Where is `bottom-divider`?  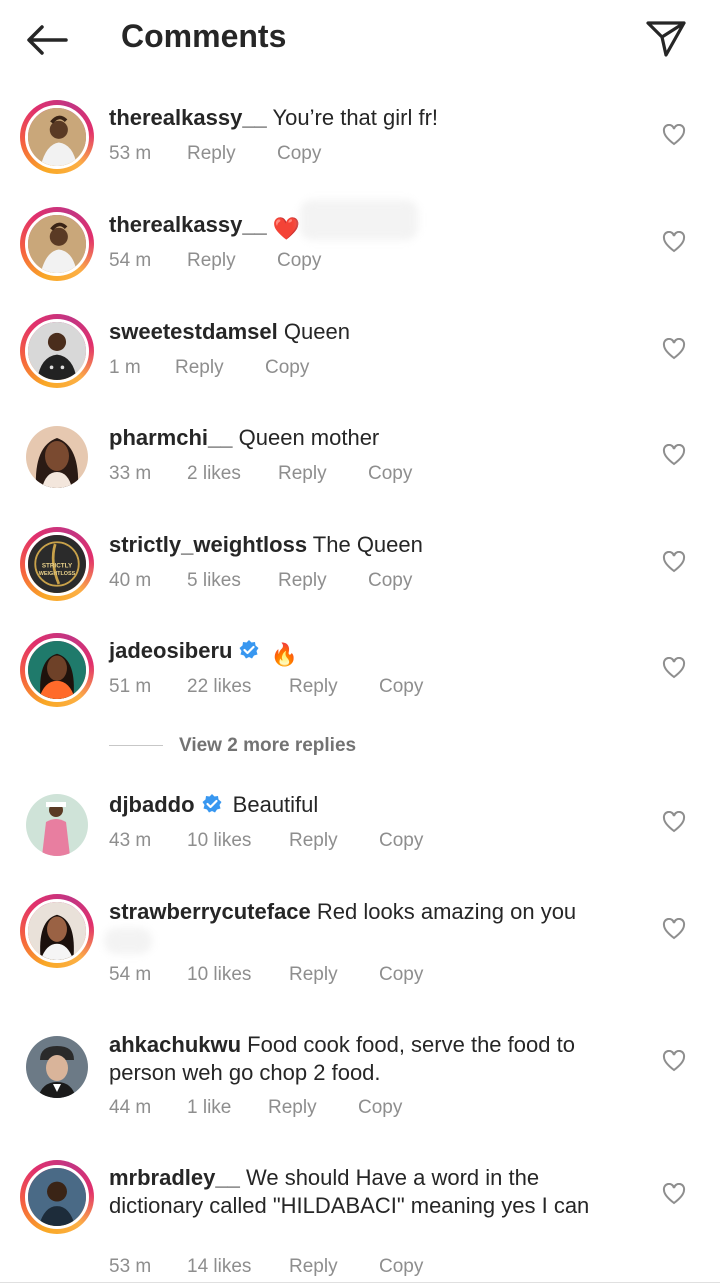 bottom-divider is located at coordinates (360, 1282).